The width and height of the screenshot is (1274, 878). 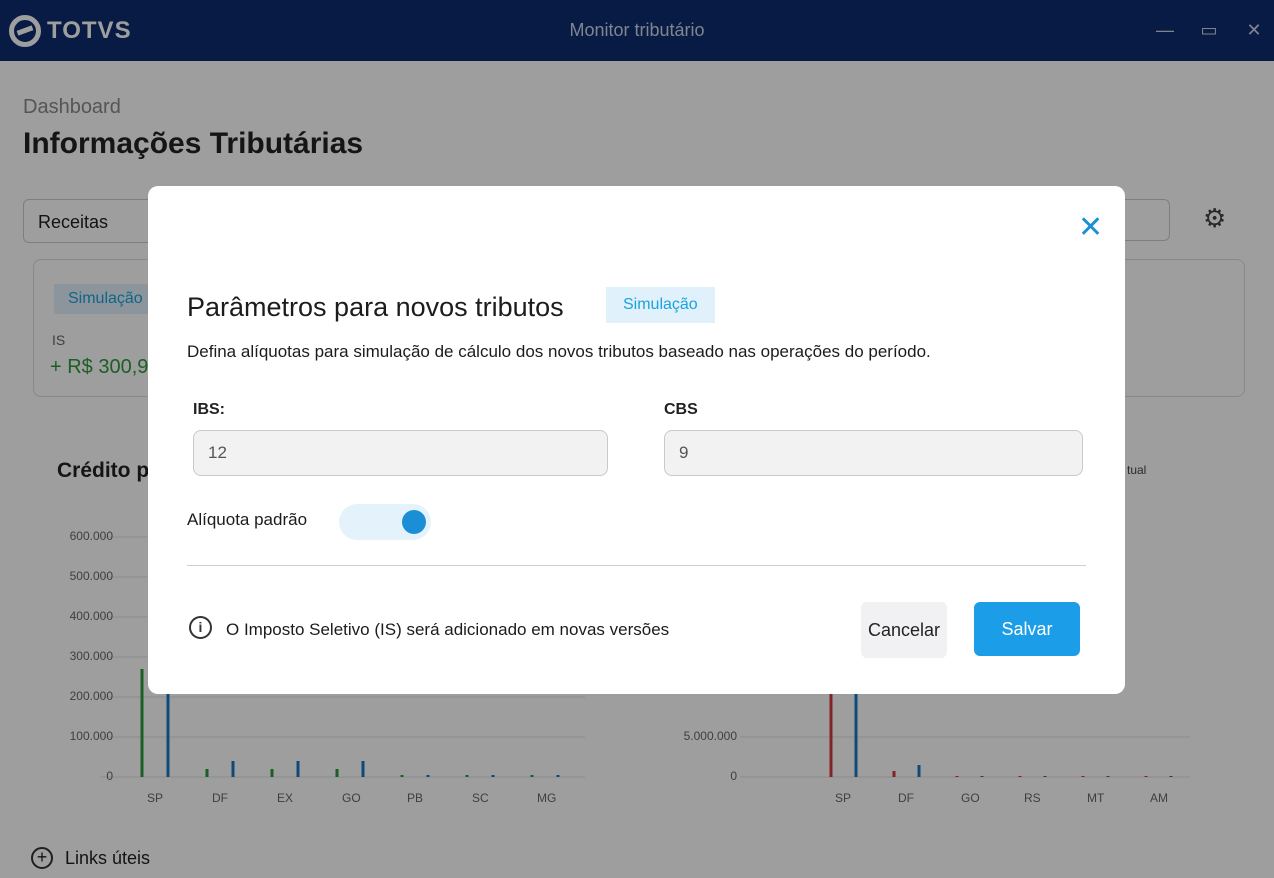 I want to click on save-button: Salvar, so click(x=1027, y=629).